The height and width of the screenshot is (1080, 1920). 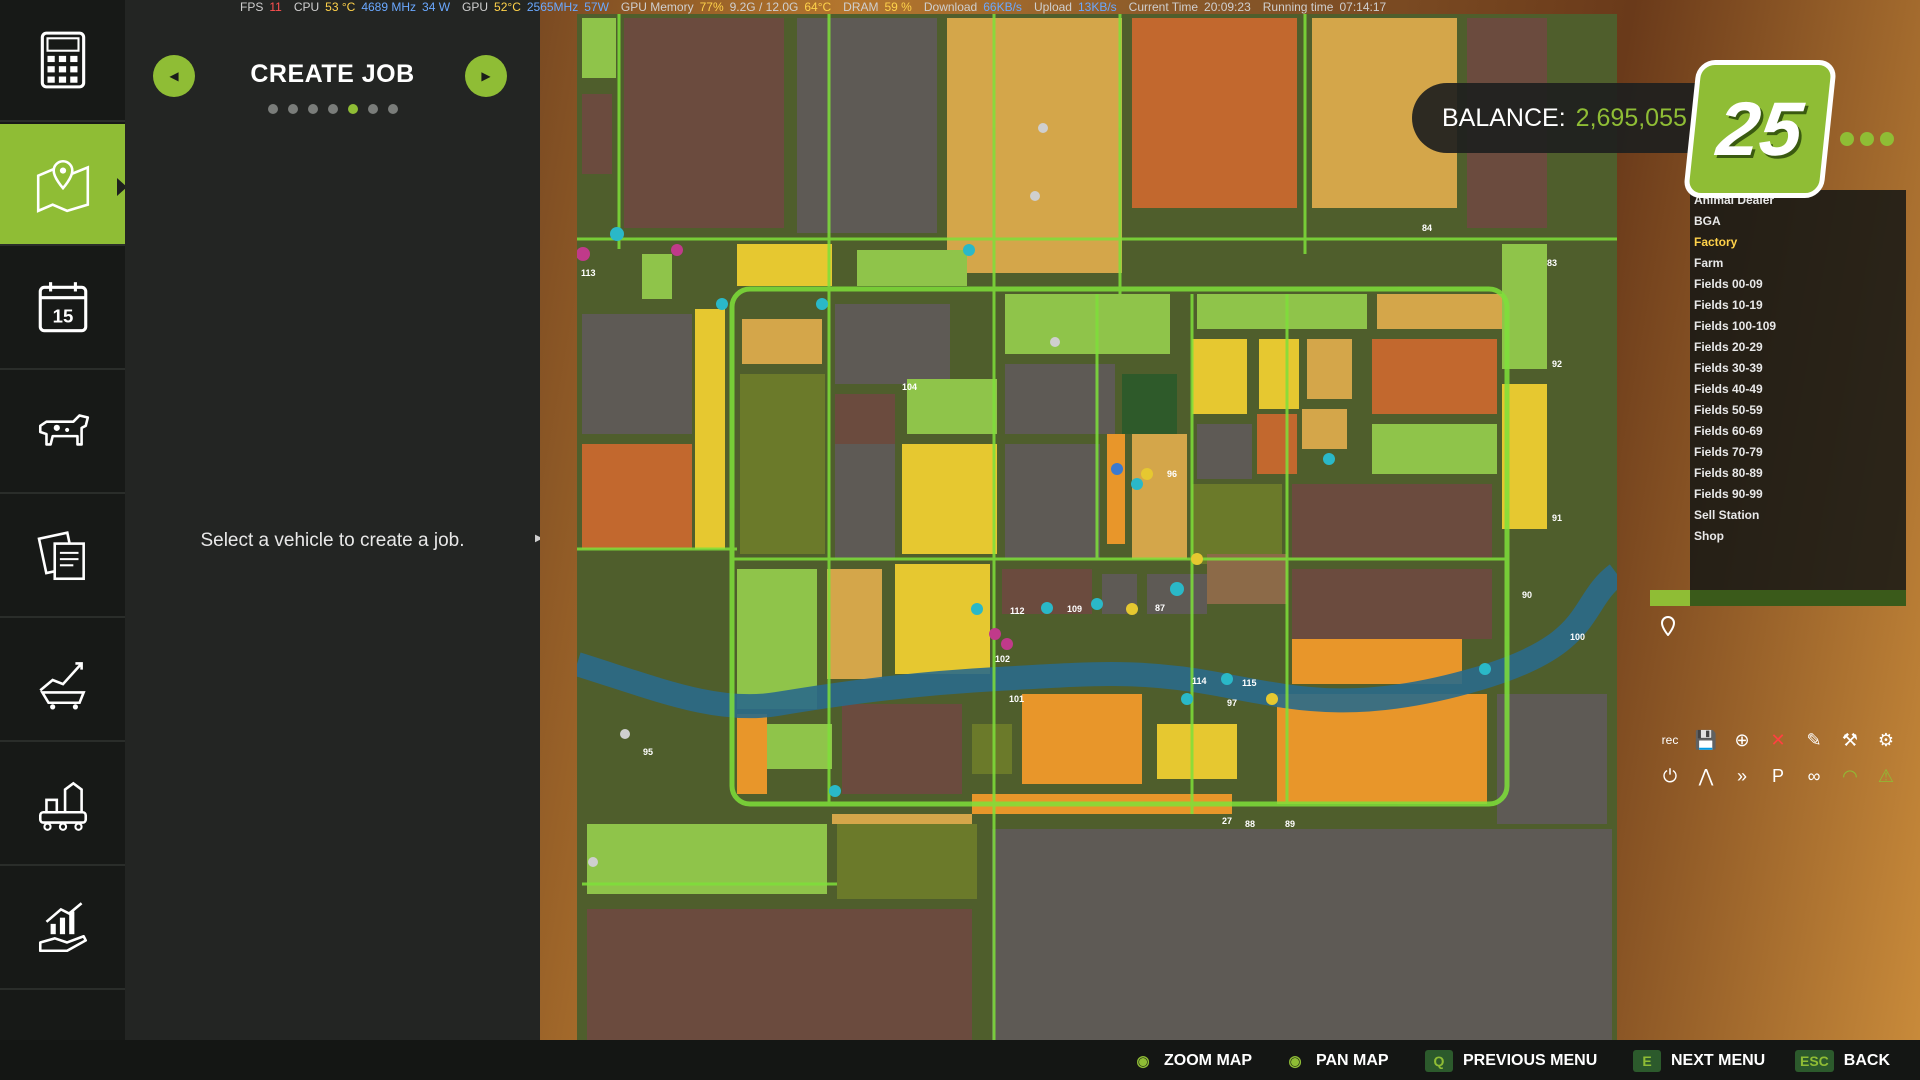 I want to click on calendar-day: 15, so click(x=62, y=315).